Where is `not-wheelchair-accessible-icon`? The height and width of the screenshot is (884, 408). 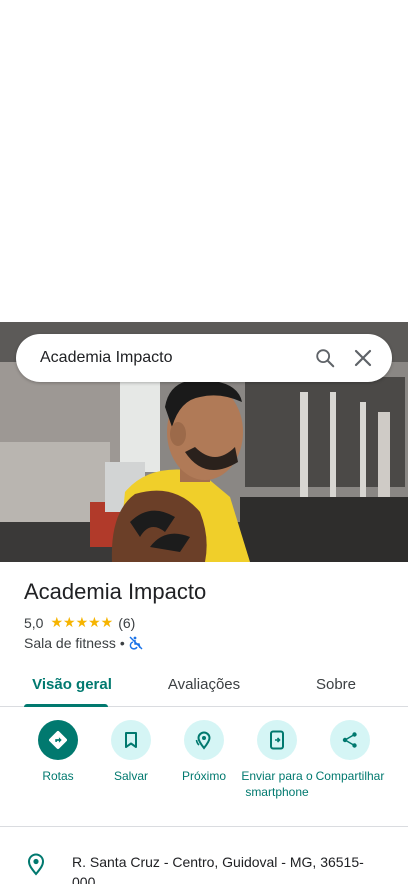
not-wheelchair-accessible-icon is located at coordinates (136, 643).